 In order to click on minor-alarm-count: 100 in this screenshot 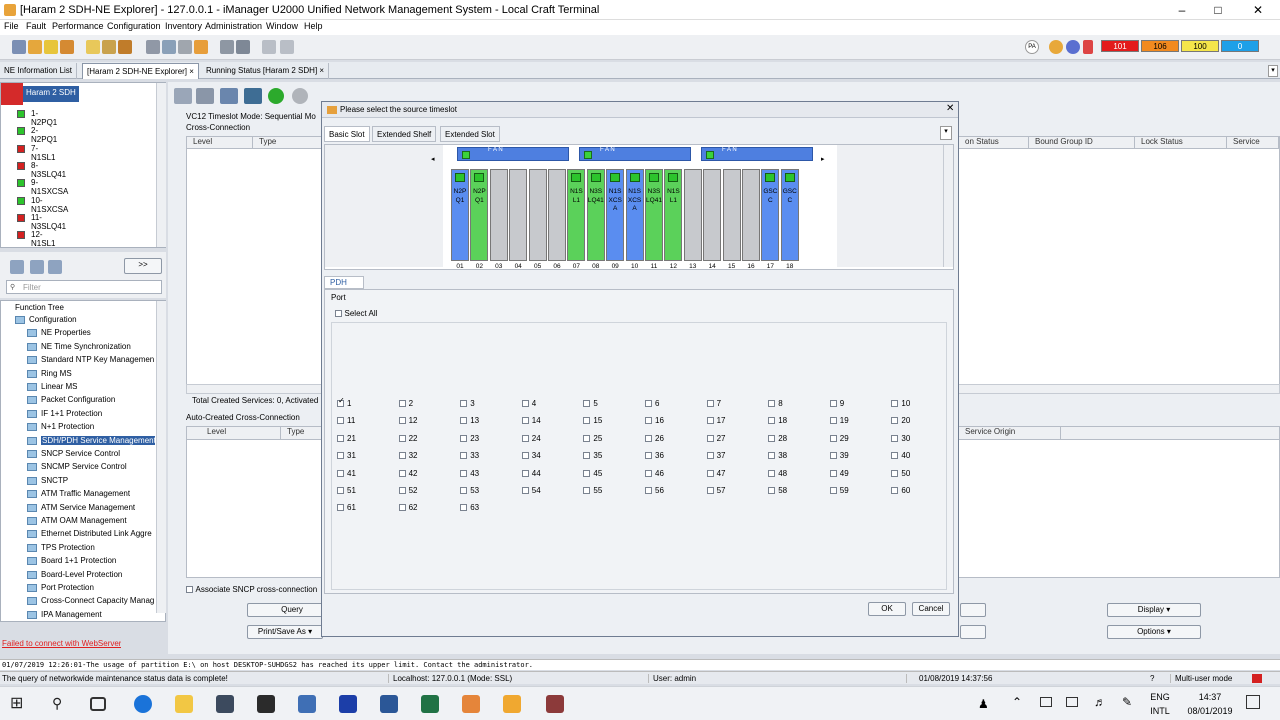, I will do `click(1200, 46)`.